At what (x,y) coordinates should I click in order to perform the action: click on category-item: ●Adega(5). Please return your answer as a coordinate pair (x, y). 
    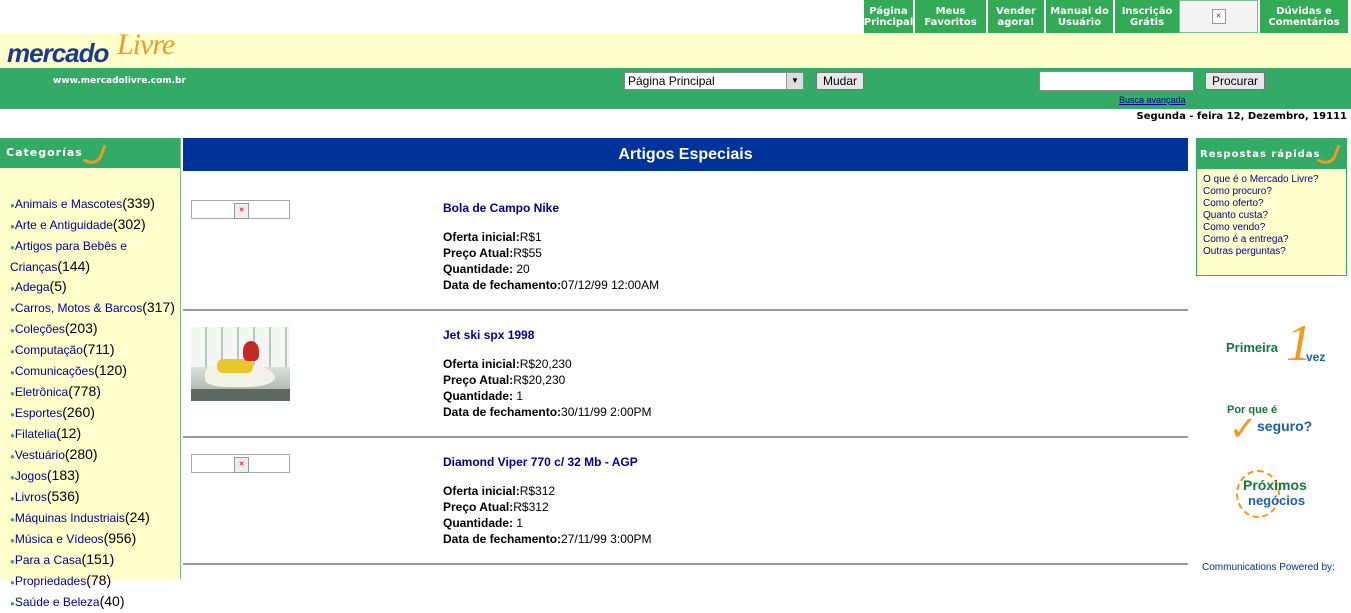
    Looking at the image, I should click on (95, 287).